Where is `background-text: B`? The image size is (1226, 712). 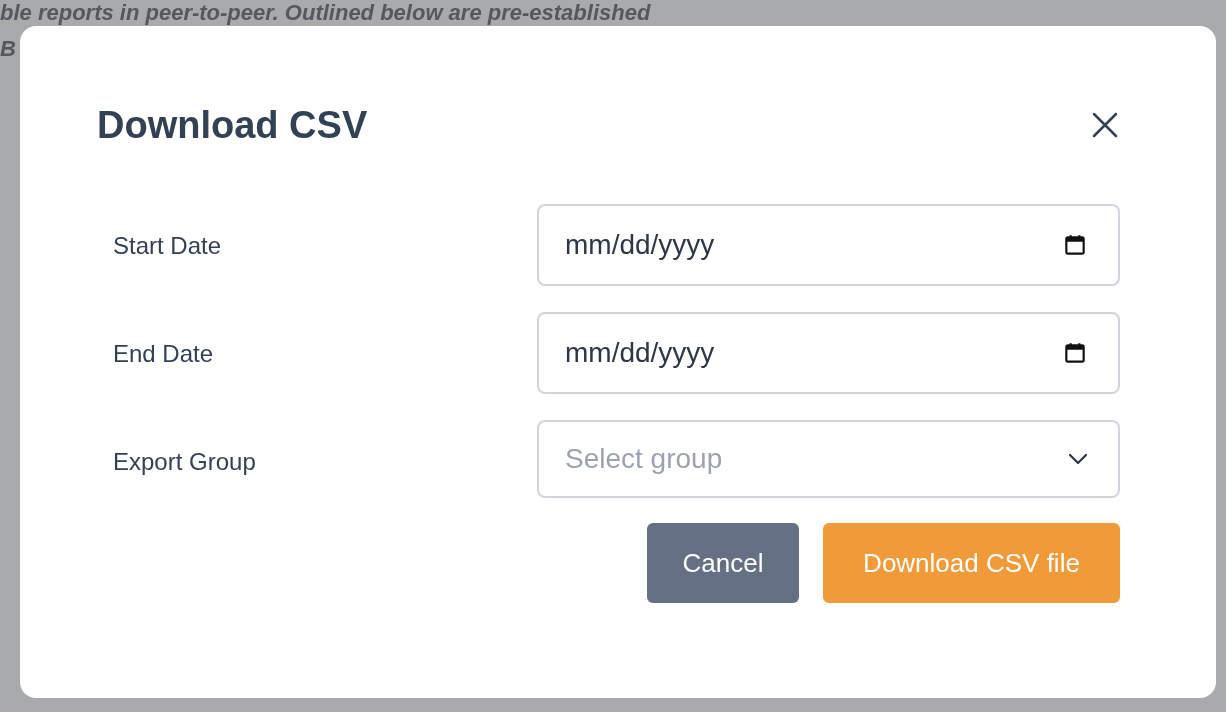 background-text: B is located at coordinates (8, 49).